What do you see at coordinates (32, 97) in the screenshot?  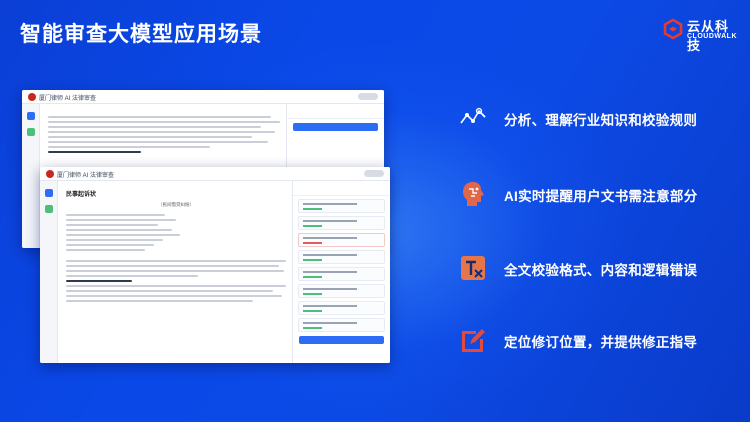 I see `emblem-icon` at bounding box center [32, 97].